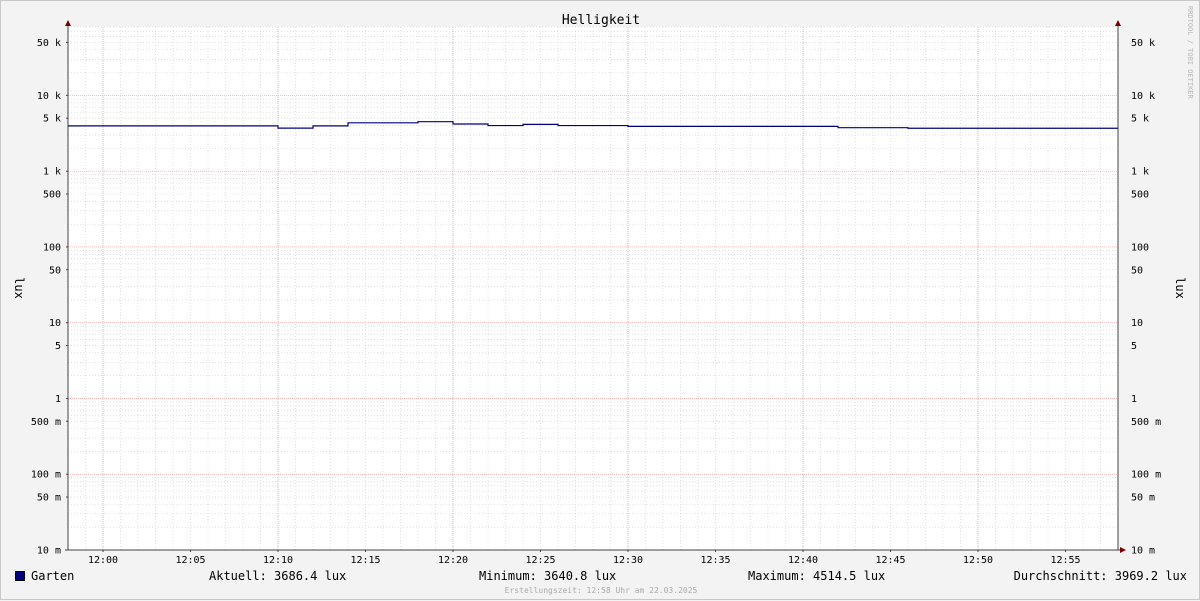 The image size is (1200, 601). I want to click on y-tick-label-left: 10, so click(55, 323).